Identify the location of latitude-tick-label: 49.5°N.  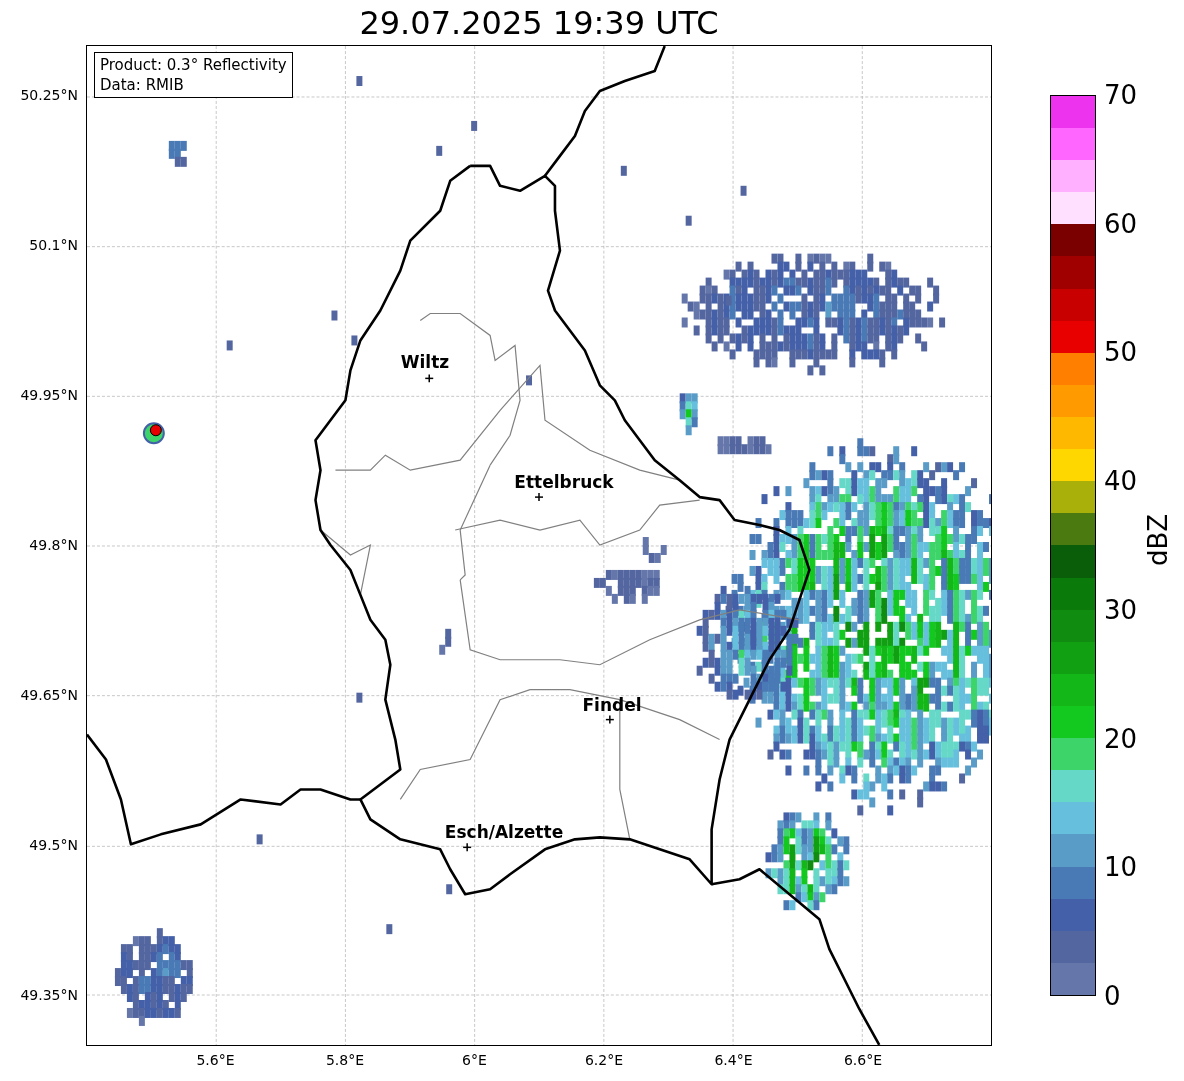
(53, 845).